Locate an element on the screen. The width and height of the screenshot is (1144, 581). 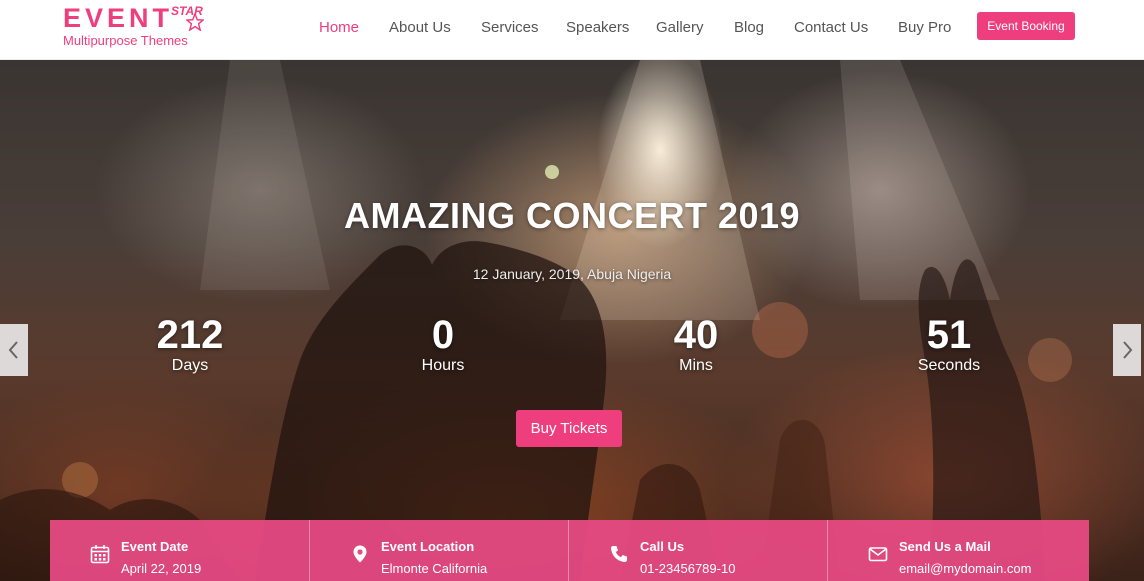
countdown-label: Days is located at coordinates (190, 365).